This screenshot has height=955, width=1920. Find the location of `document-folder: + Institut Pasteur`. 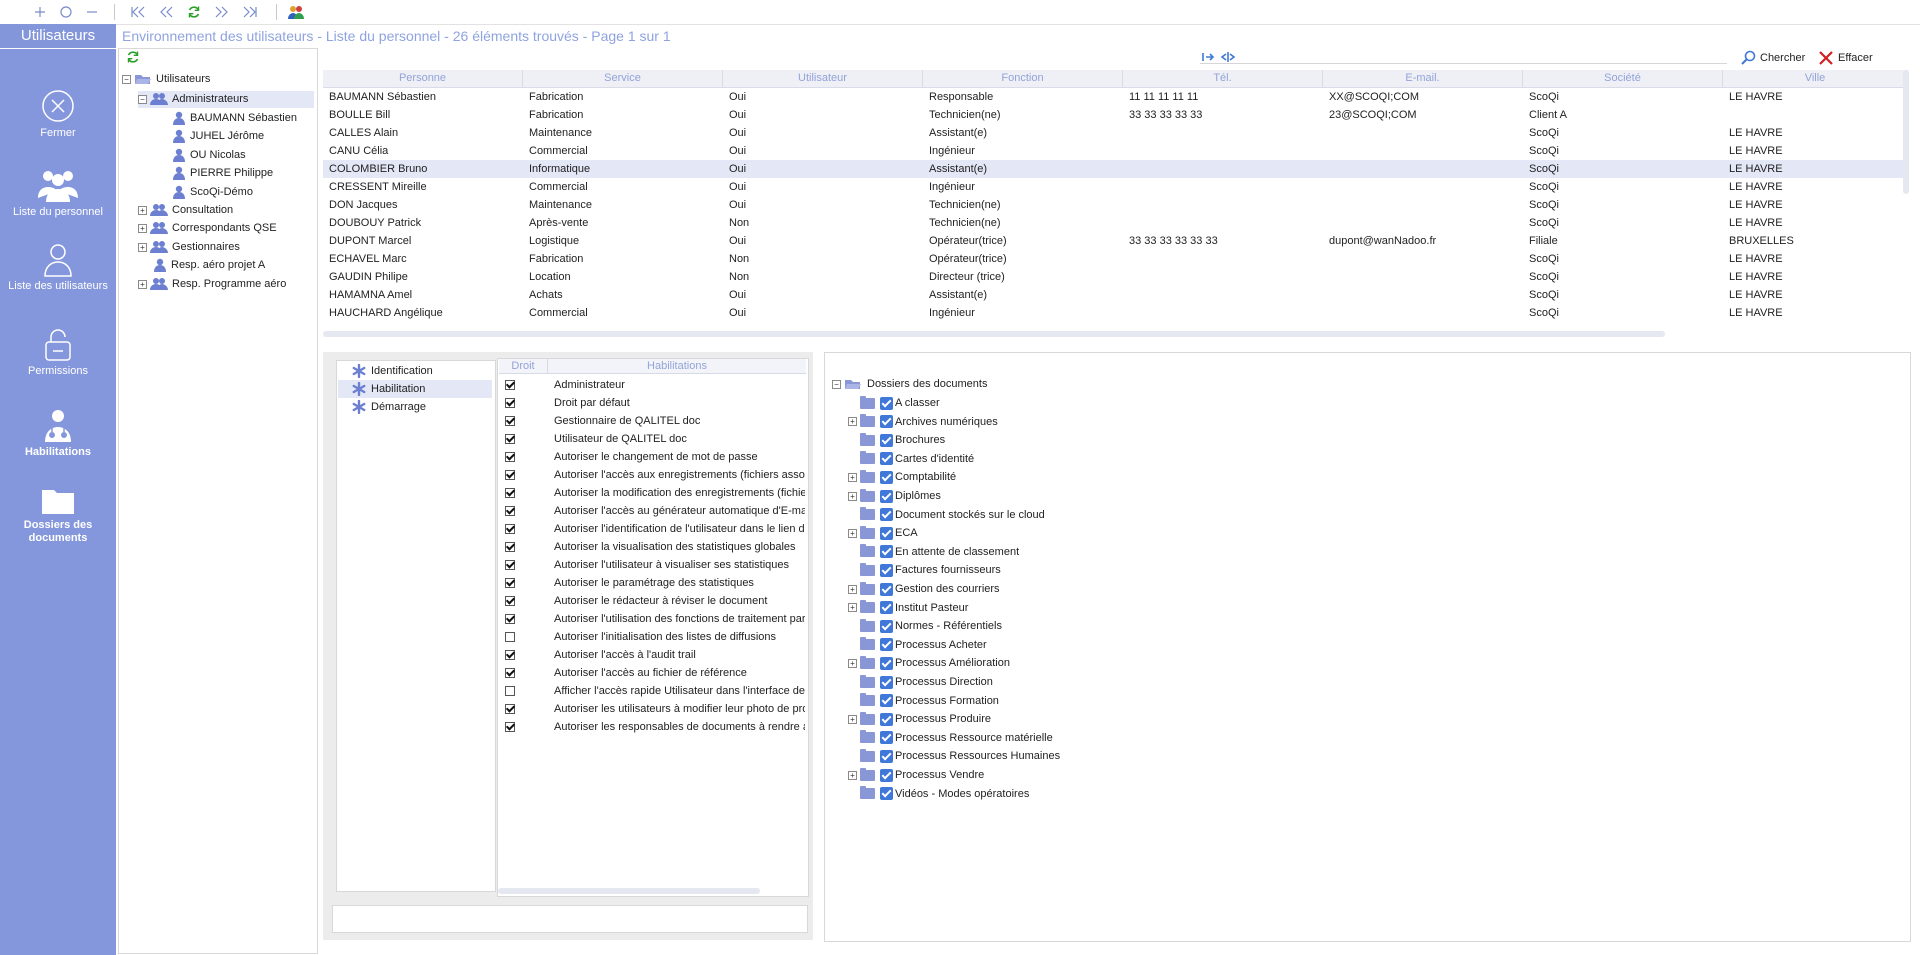

document-folder: + Institut Pasteur is located at coordinates (908, 608).